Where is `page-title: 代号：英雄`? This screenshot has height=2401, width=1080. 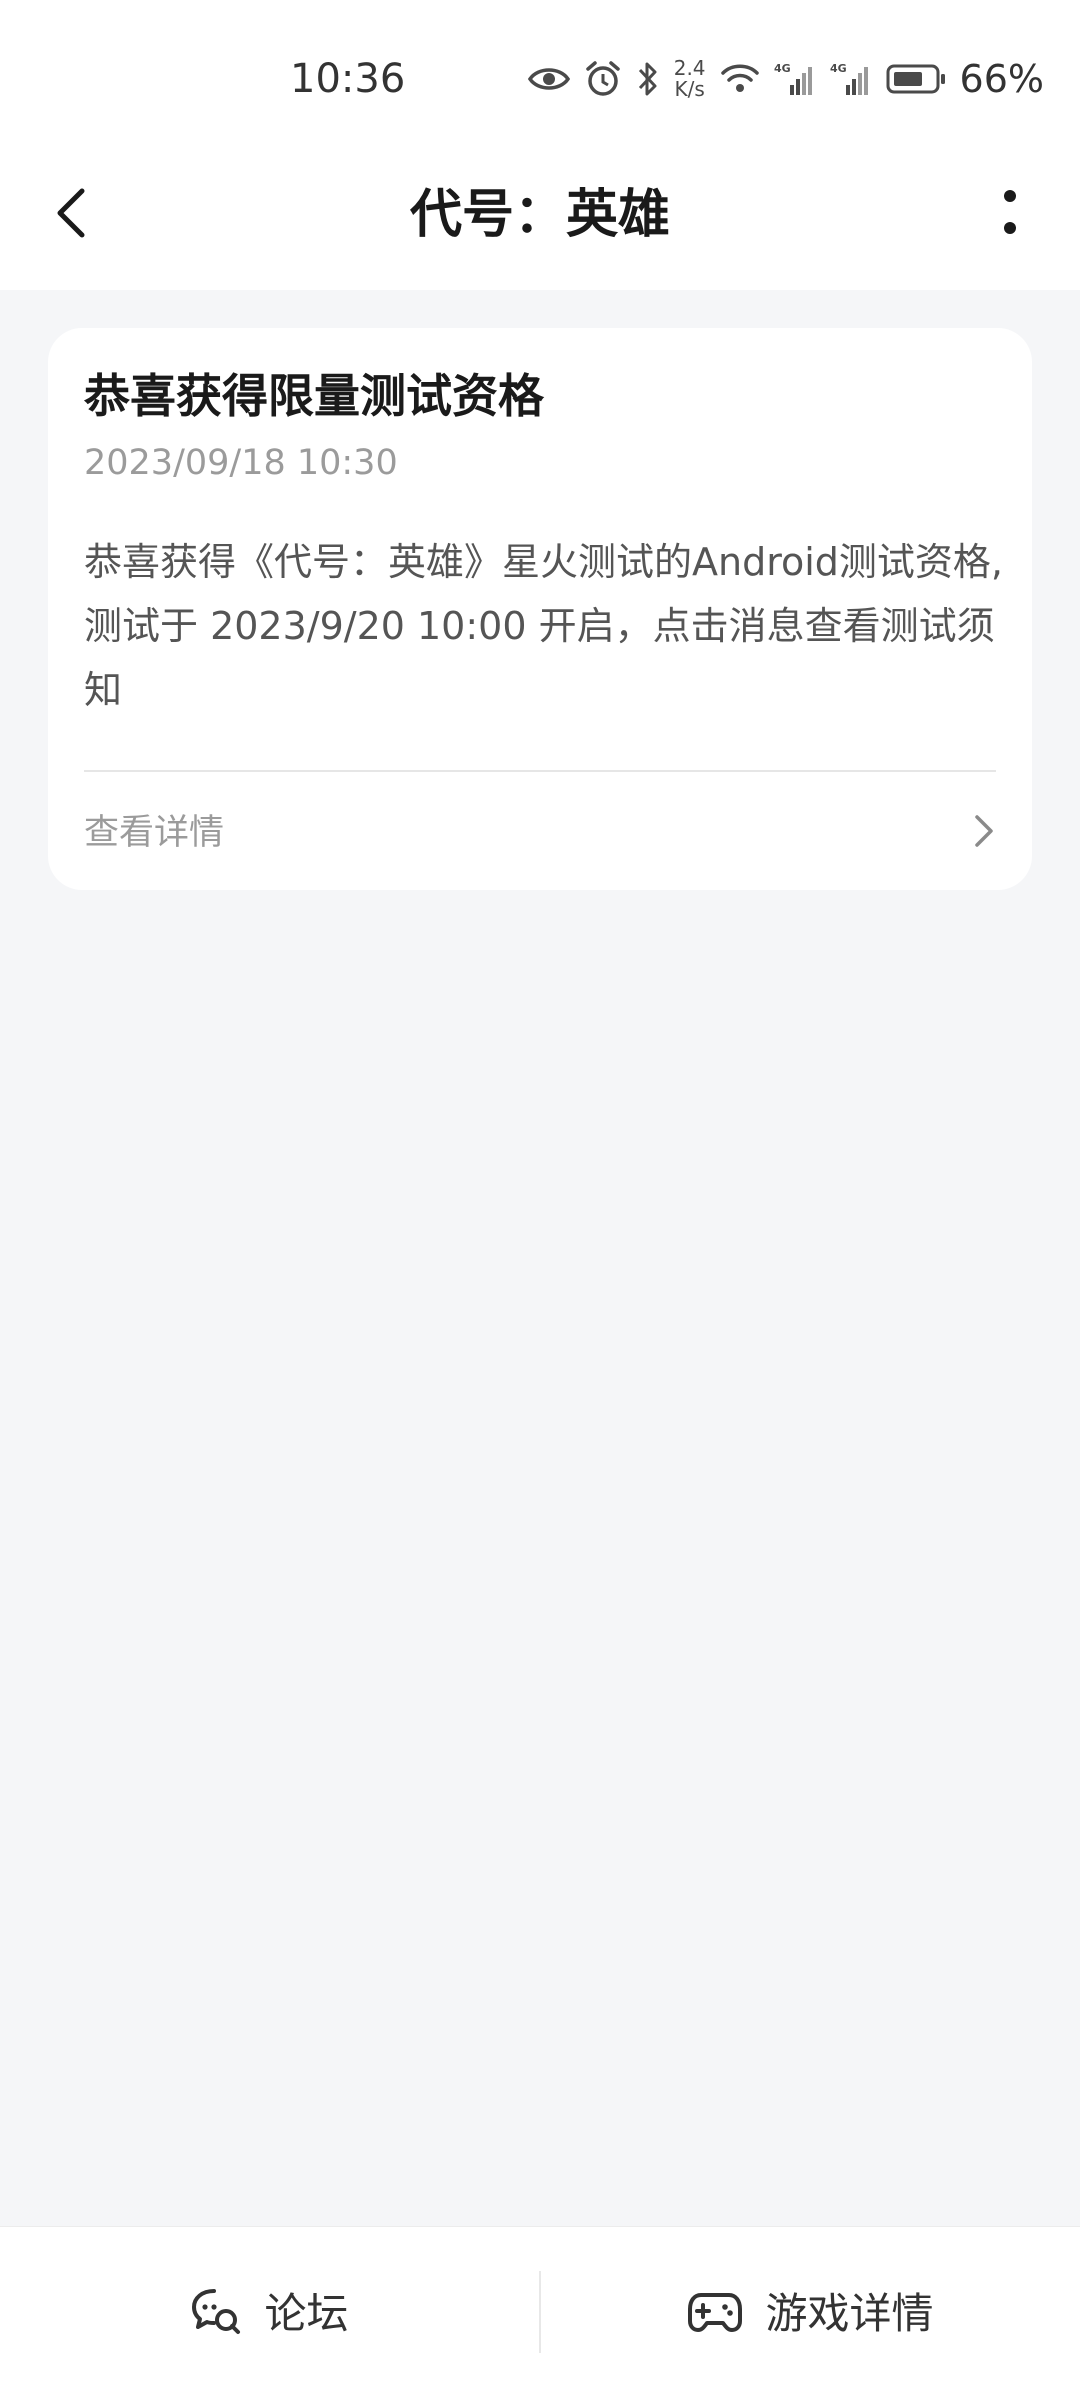 page-title: 代号：英雄 is located at coordinates (539, 215).